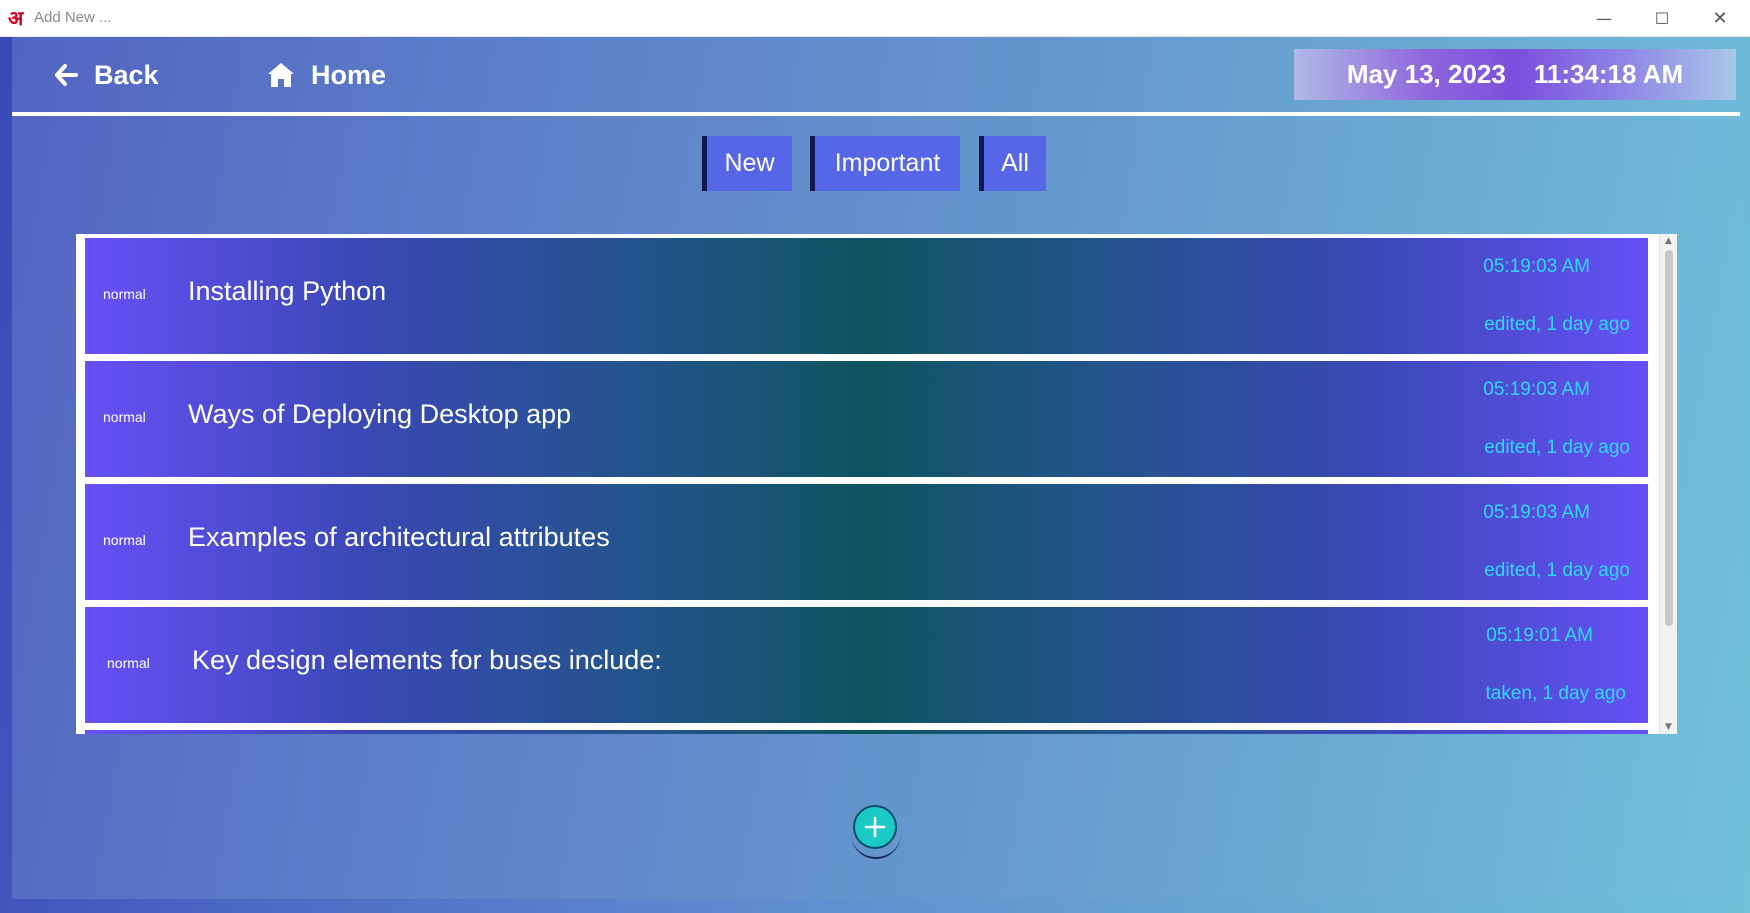  I want to click on note-time: 05:19:01 AM, so click(1539, 635).